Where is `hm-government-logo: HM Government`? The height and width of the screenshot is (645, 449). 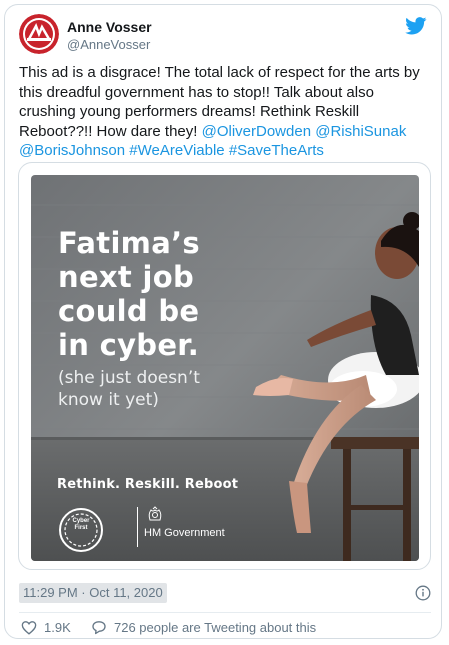
hm-government-logo: HM Government is located at coordinates (187, 528).